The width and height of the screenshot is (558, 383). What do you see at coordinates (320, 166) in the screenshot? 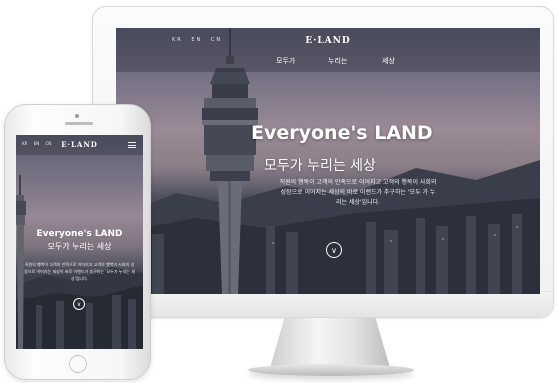
I see `hero-subtitle: 모두가 누리는 세상` at bounding box center [320, 166].